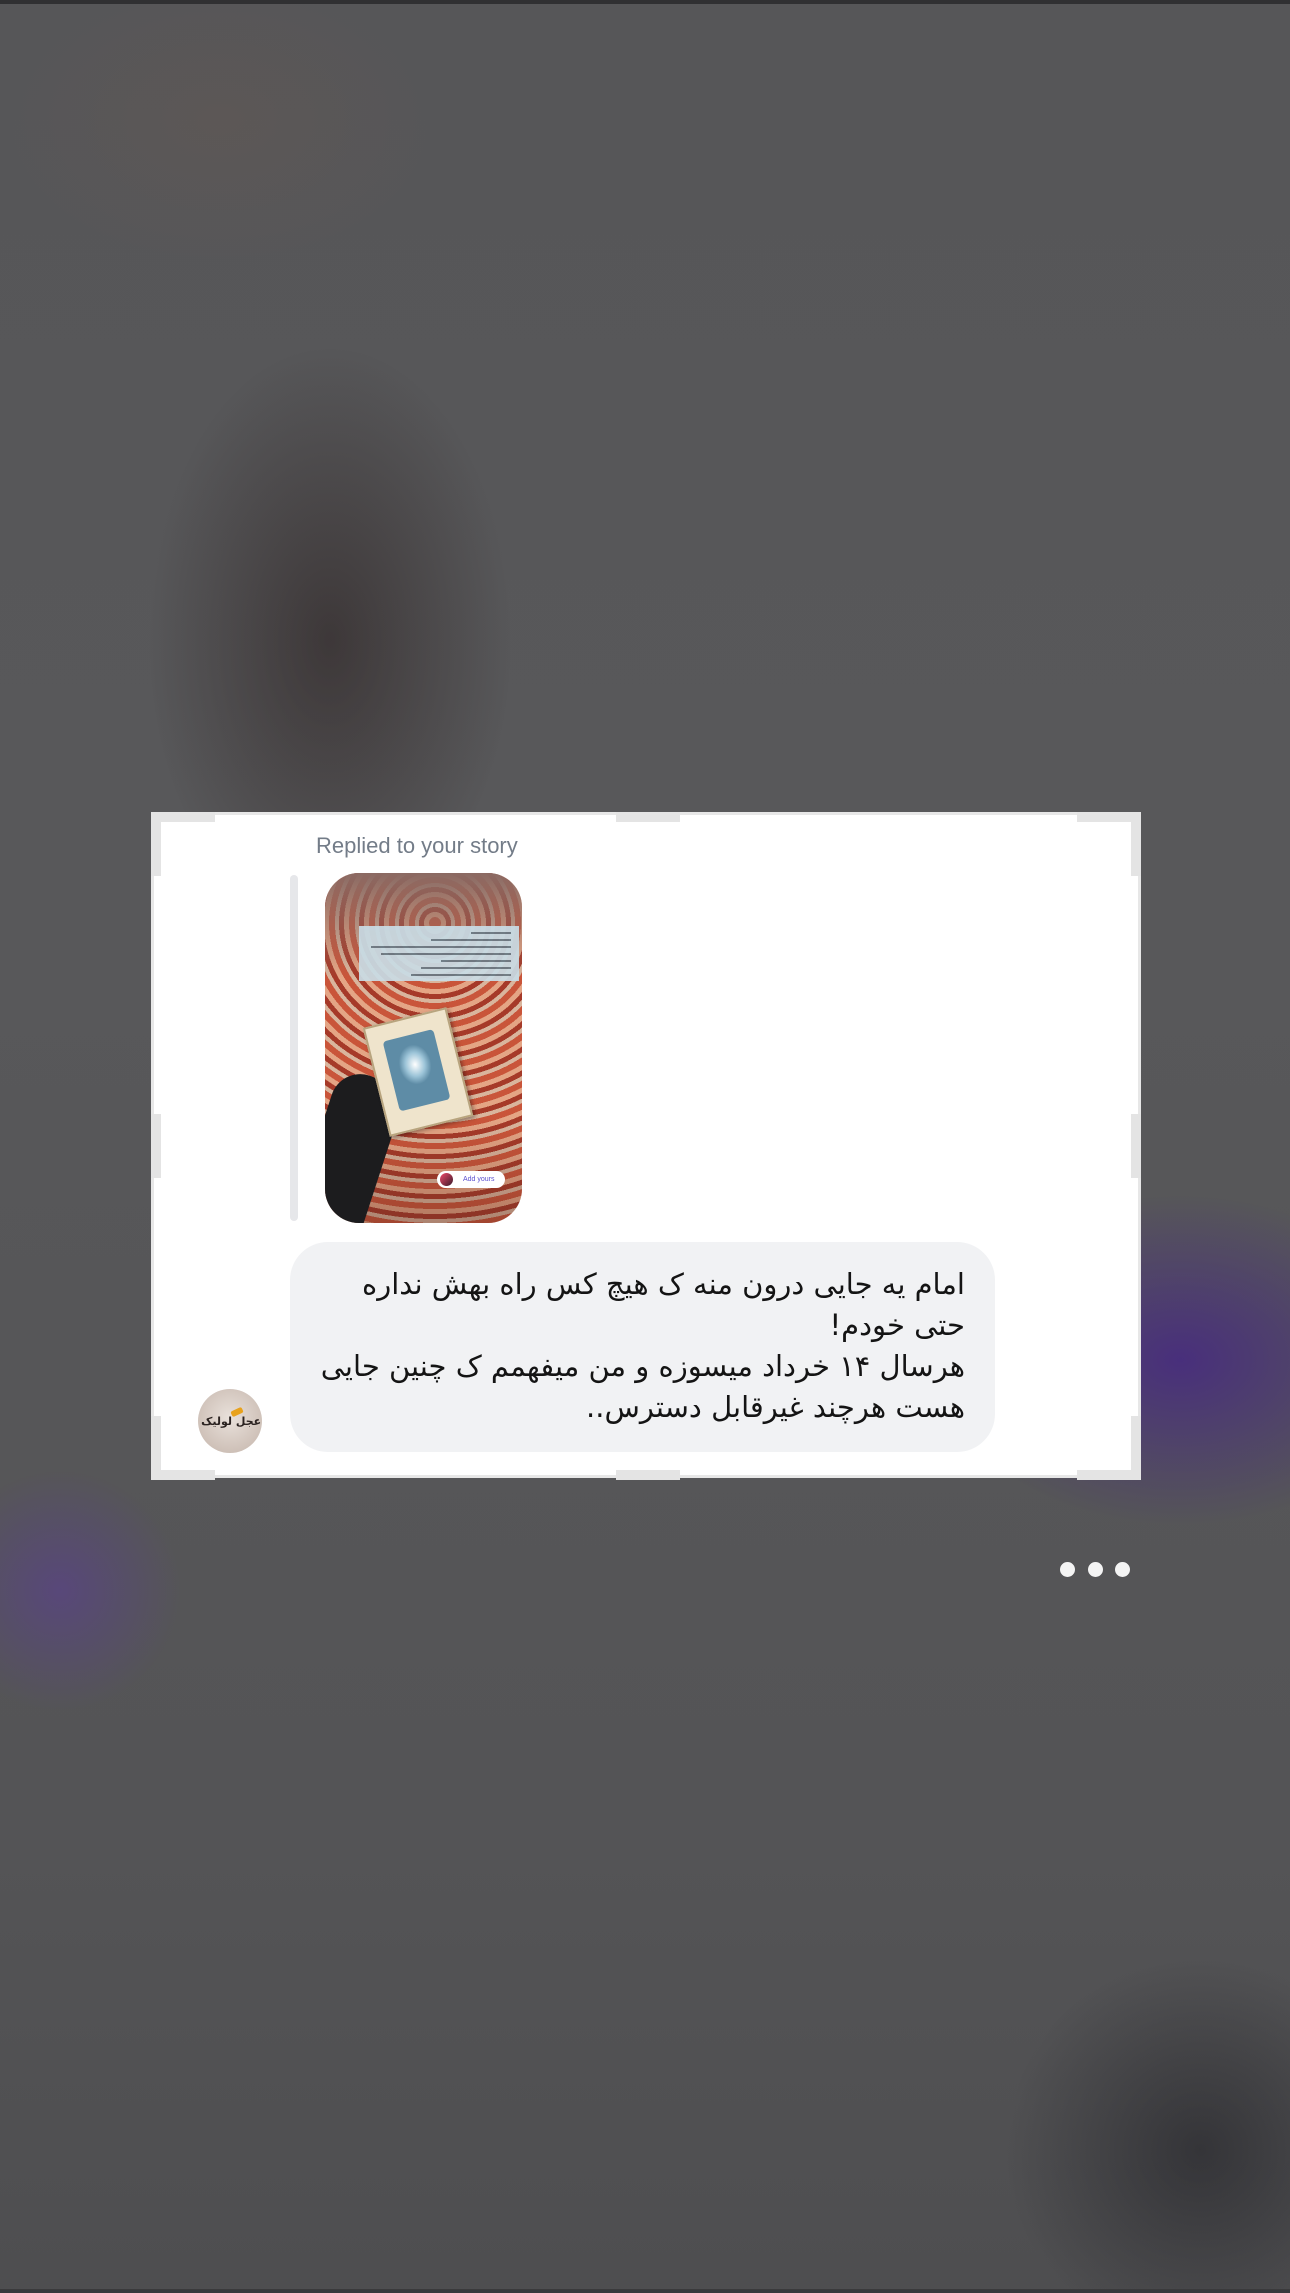  Describe the element at coordinates (1109, 844) in the screenshot. I see `crop-handle-top-right` at that location.